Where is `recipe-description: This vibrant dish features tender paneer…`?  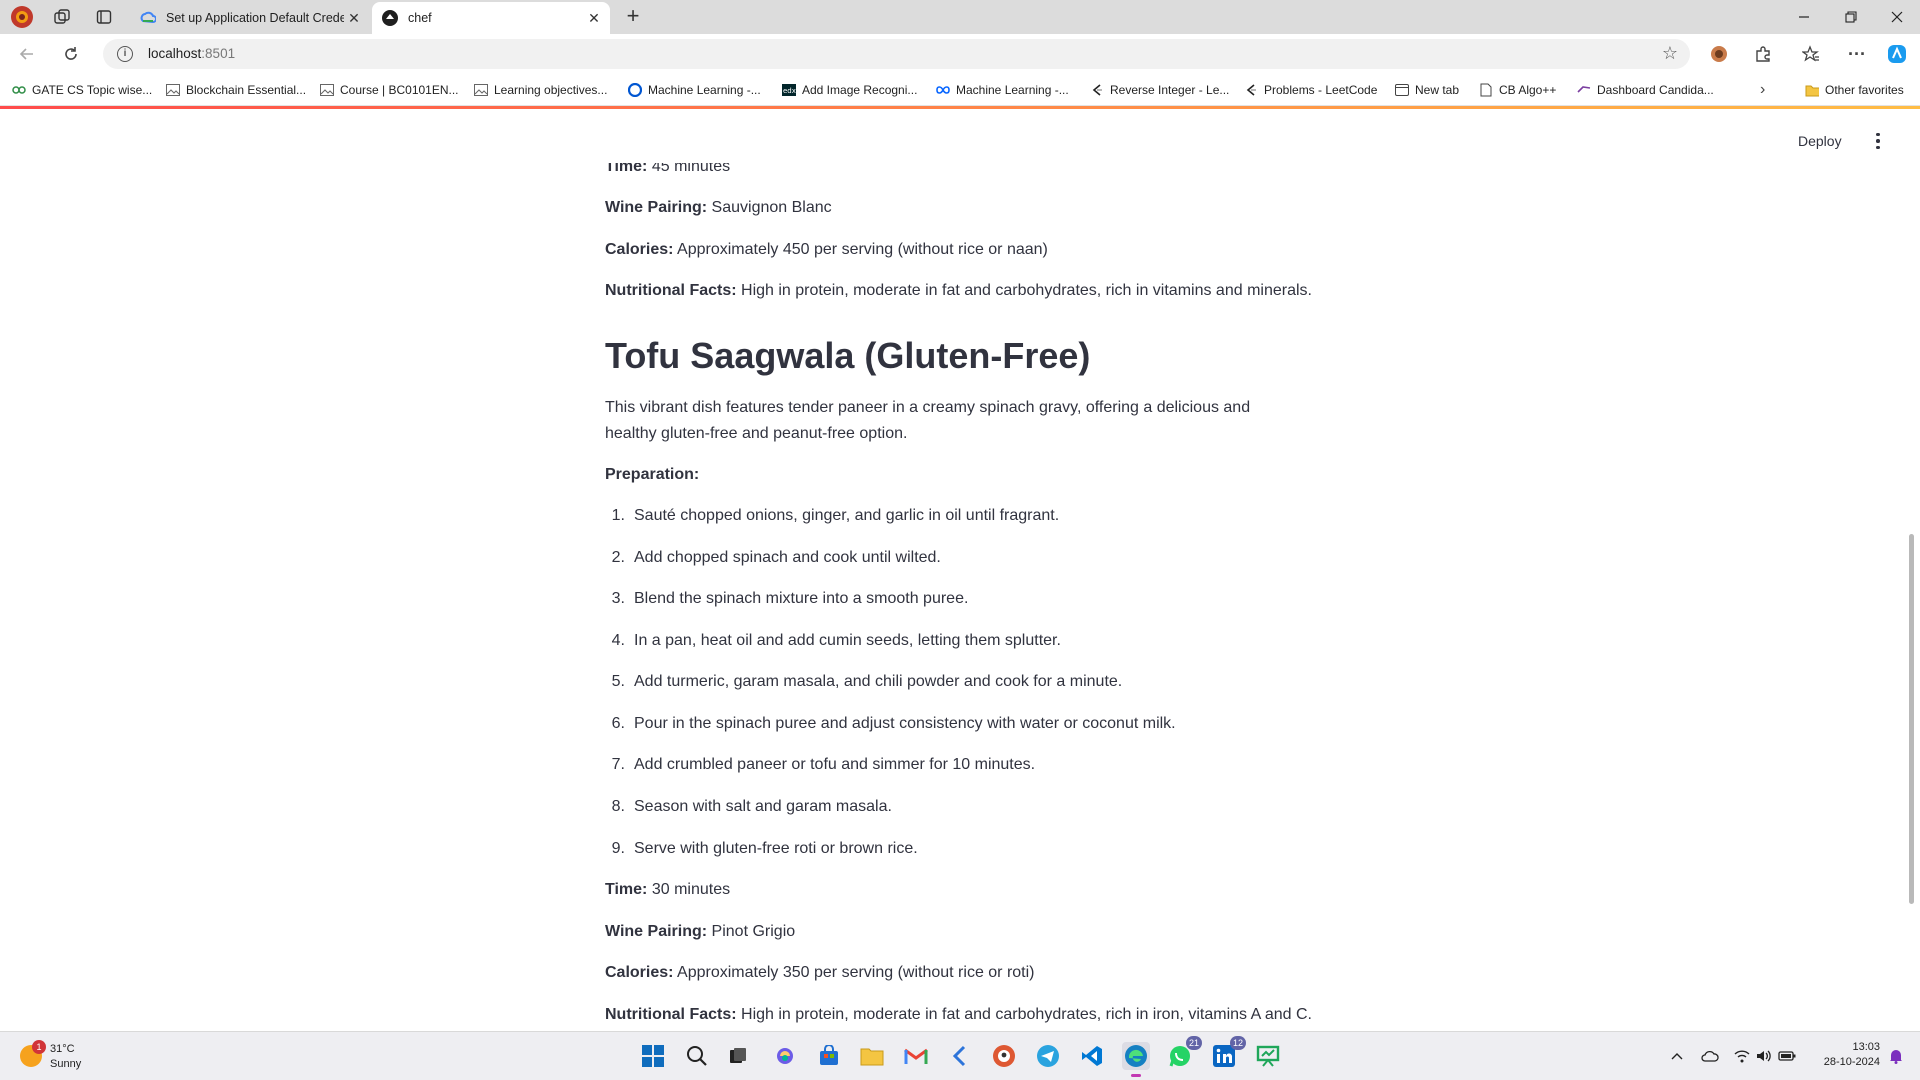 recipe-description: This vibrant dish features tender paneer… is located at coordinates (928, 420).